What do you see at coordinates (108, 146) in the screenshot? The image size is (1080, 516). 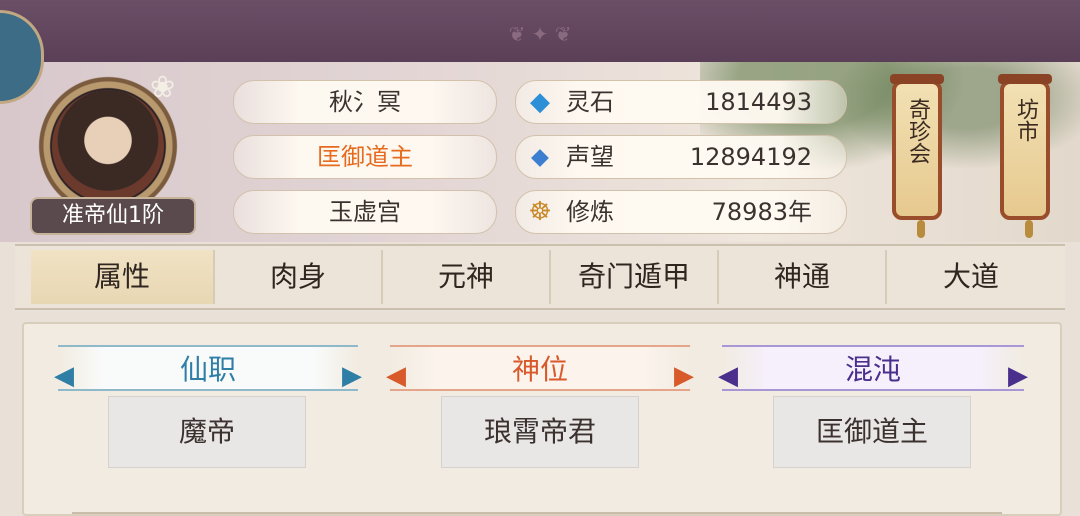 I see `avatar` at bounding box center [108, 146].